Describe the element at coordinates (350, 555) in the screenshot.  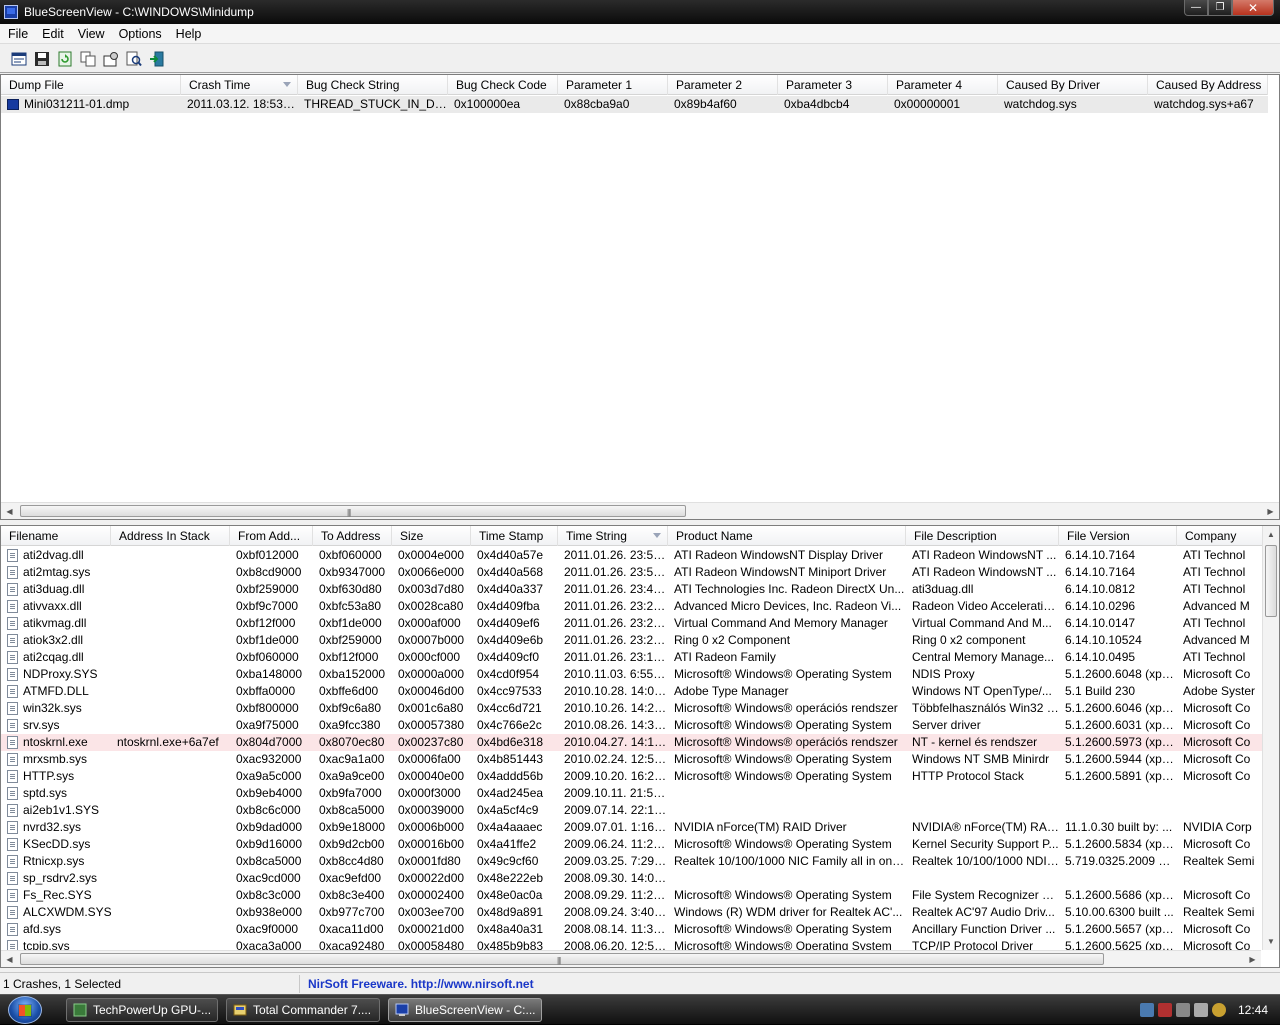
I see `cell-text: 0xbf060000` at that location.